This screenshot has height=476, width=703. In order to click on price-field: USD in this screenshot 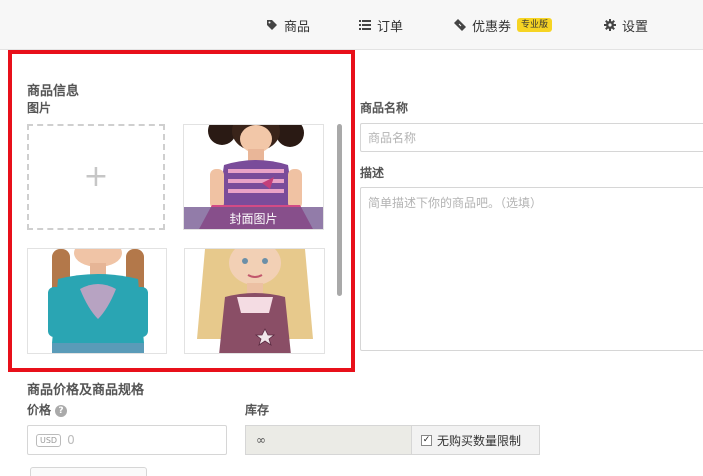, I will do `click(127, 440)`.